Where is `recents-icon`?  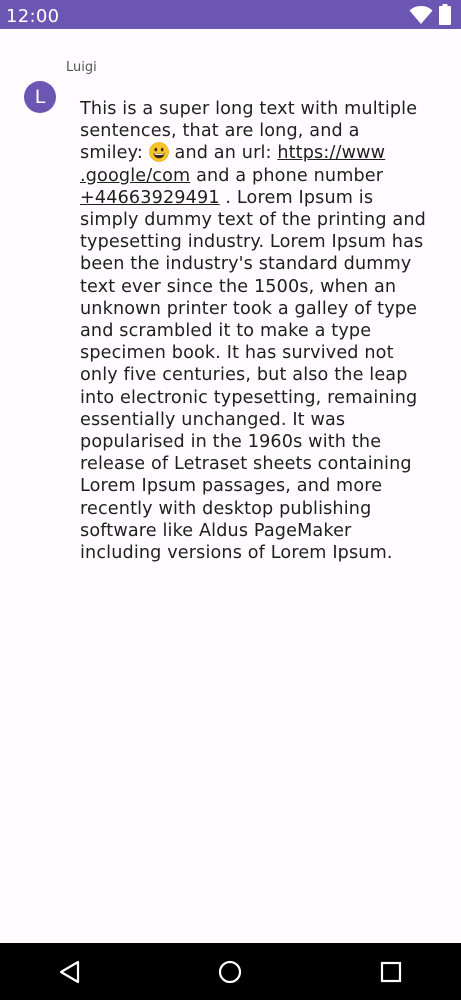
recents-icon is located at coordinates (391, 972).